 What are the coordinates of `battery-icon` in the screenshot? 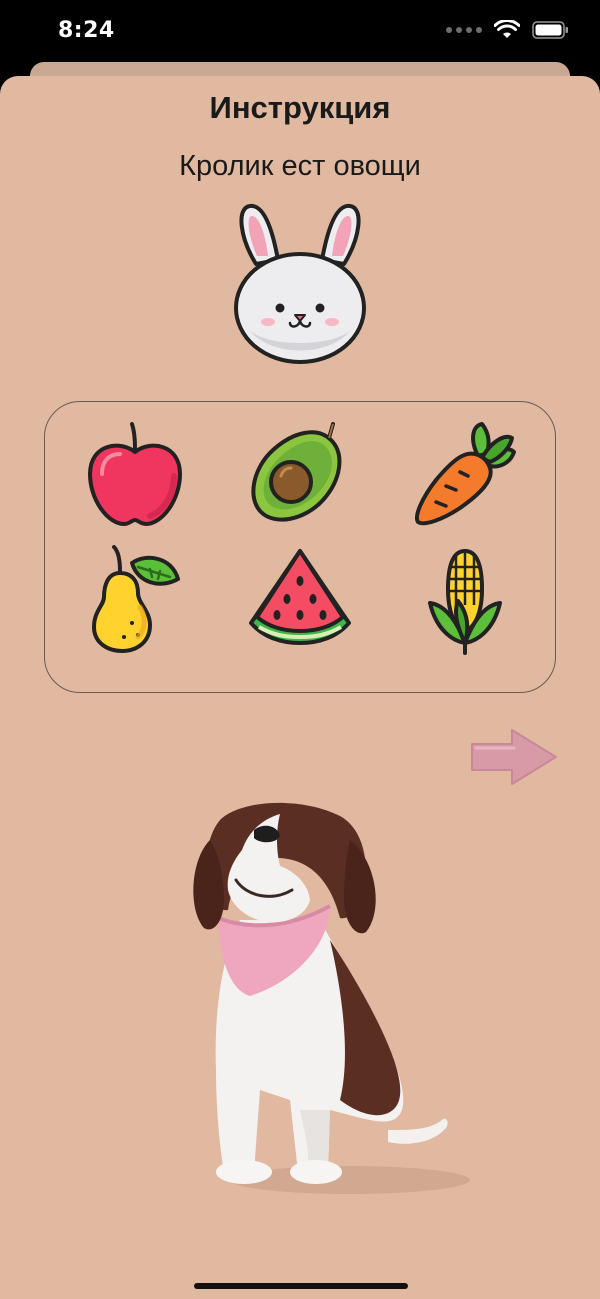 It's located at (550, 30).